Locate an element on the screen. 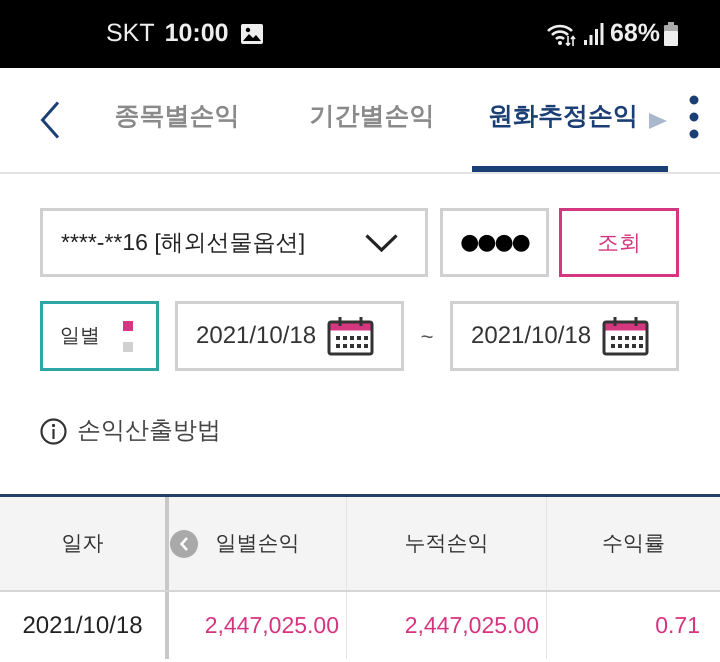 The image size is (720, 662). image-icon is located at coordinates (251, 34).